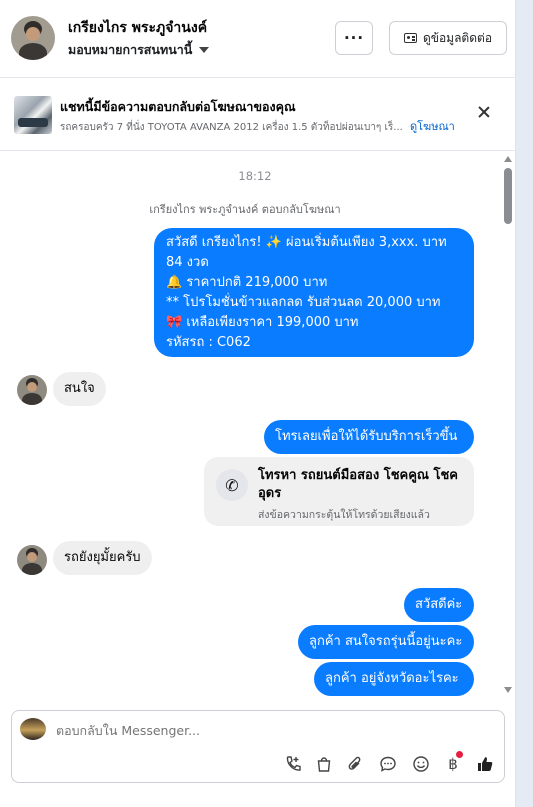  I want to click on right-side-strip, so click(524, 403).